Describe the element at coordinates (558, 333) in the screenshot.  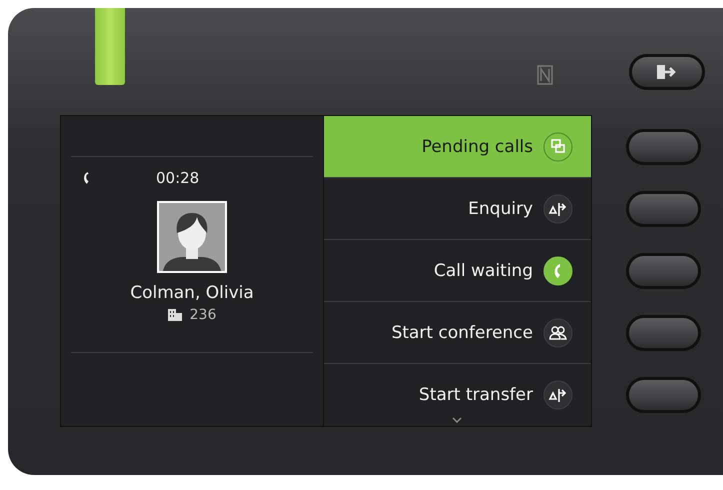
I see `people-icon` at that location.